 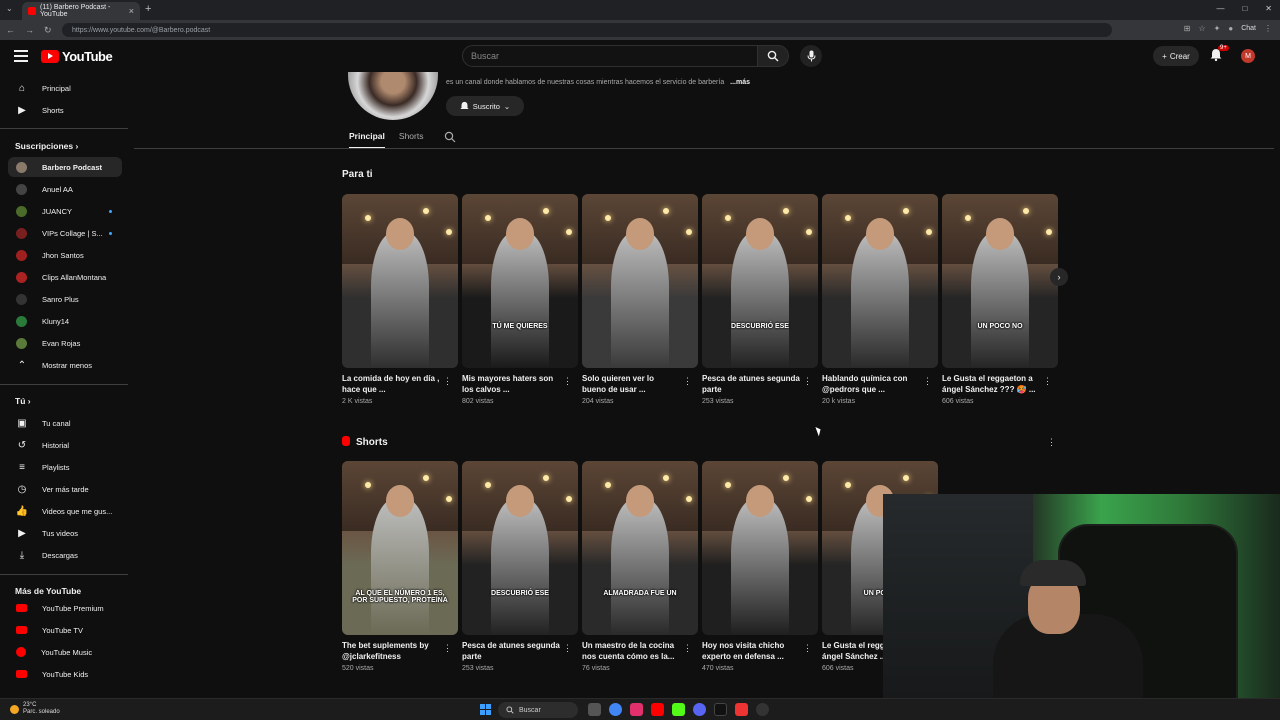 What do you see at coordinates (538, 710) in the screenshot?
I see `taskbar-search: Buscar` at bounding box center [538, 710].